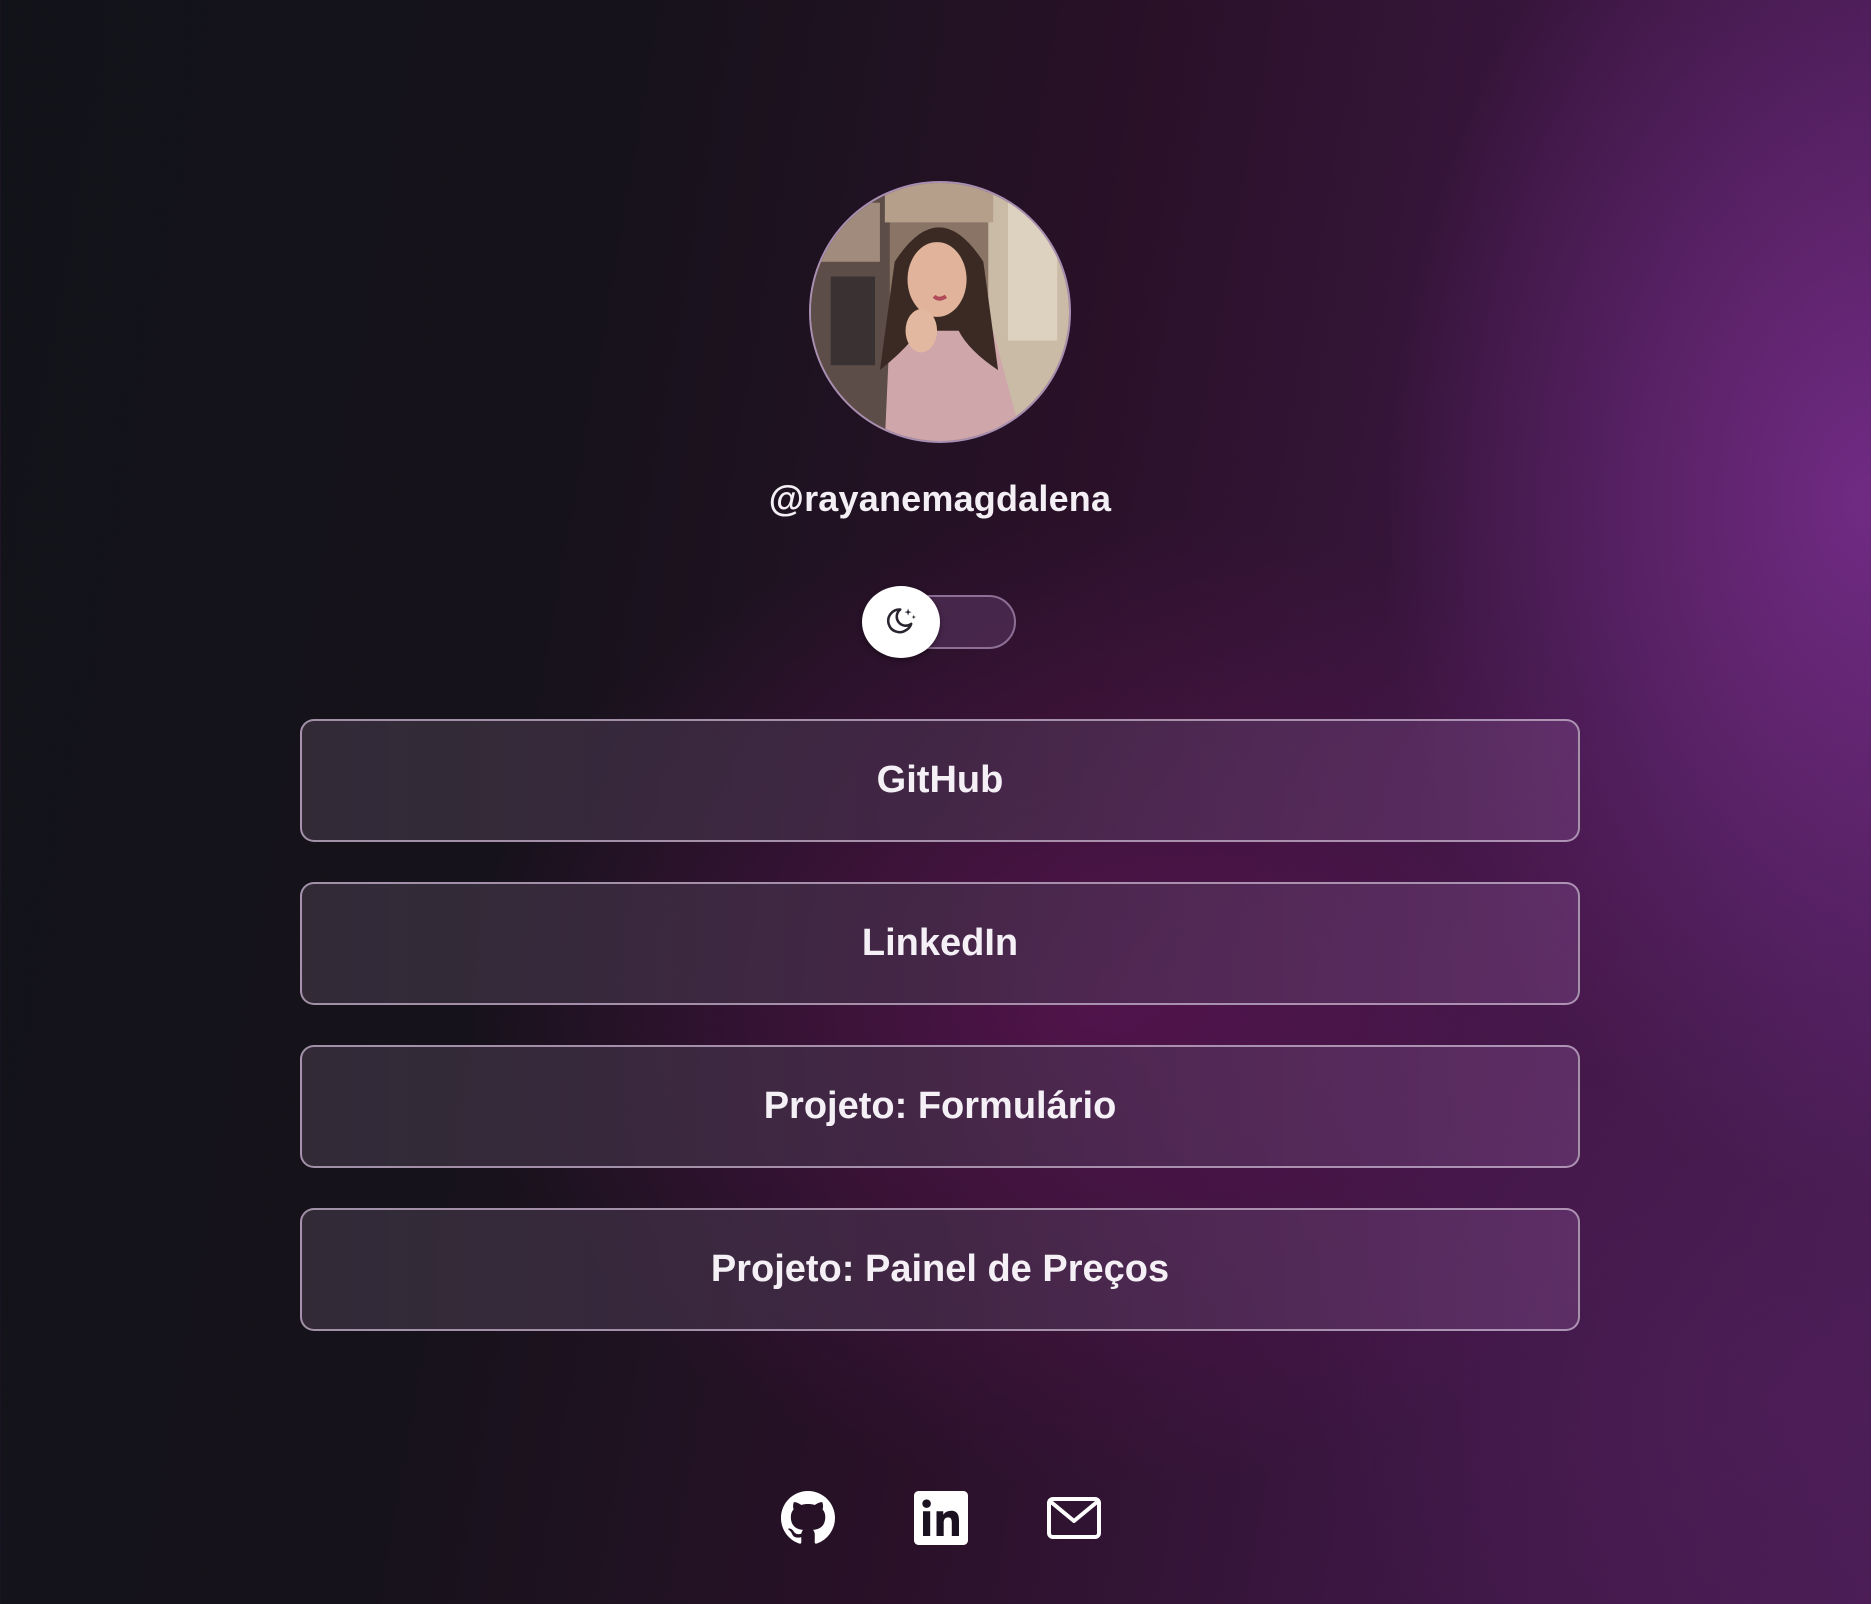 The height and width of the screenshot is (1604, 1871). I want to click on social-icons, so click(945, 1518).